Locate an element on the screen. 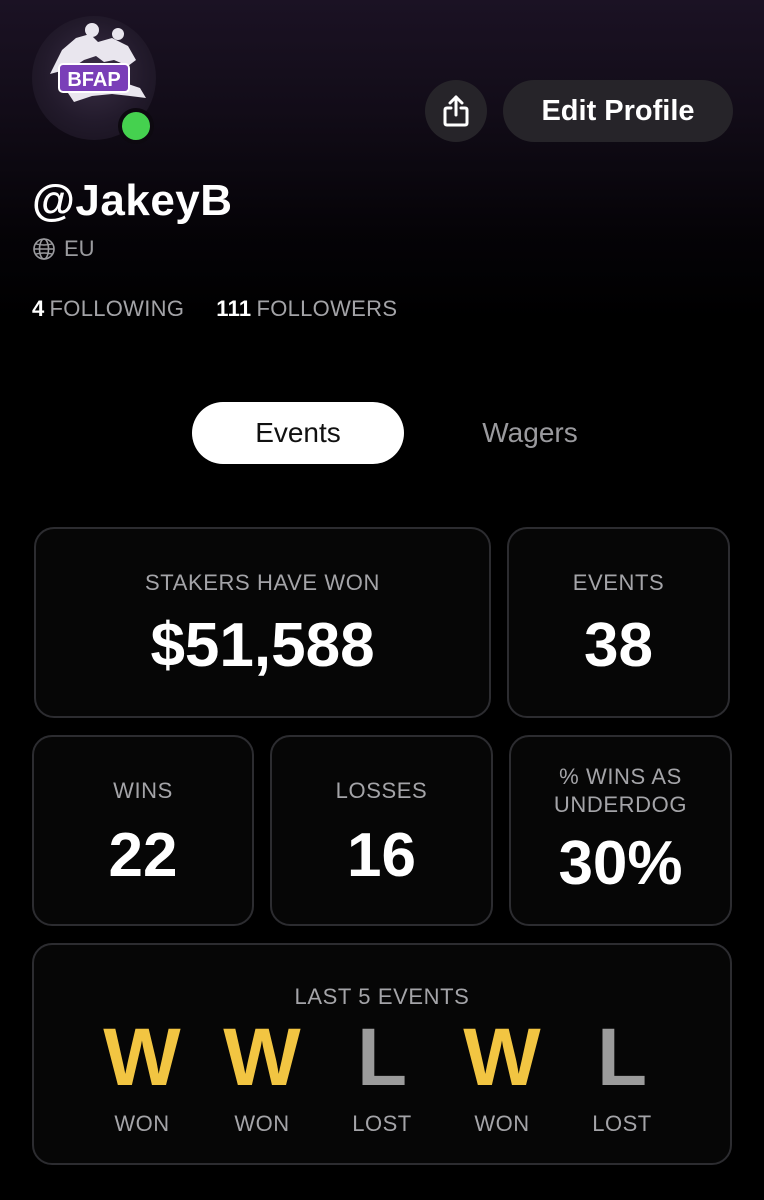 The height and width of the screenshot is (1200, 764). underdog-label-line1: % WINS AS is located at coordinates (620, 776).